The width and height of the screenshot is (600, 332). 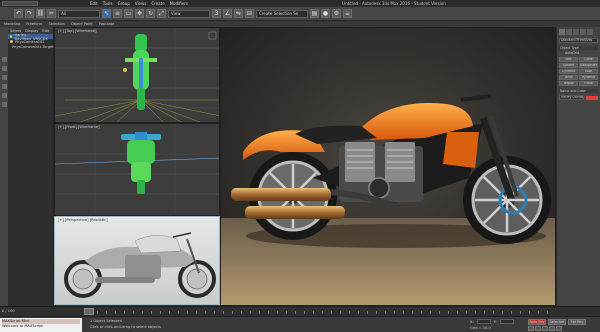 I want to click on object-color-swatch, so click(x=592, y=97).